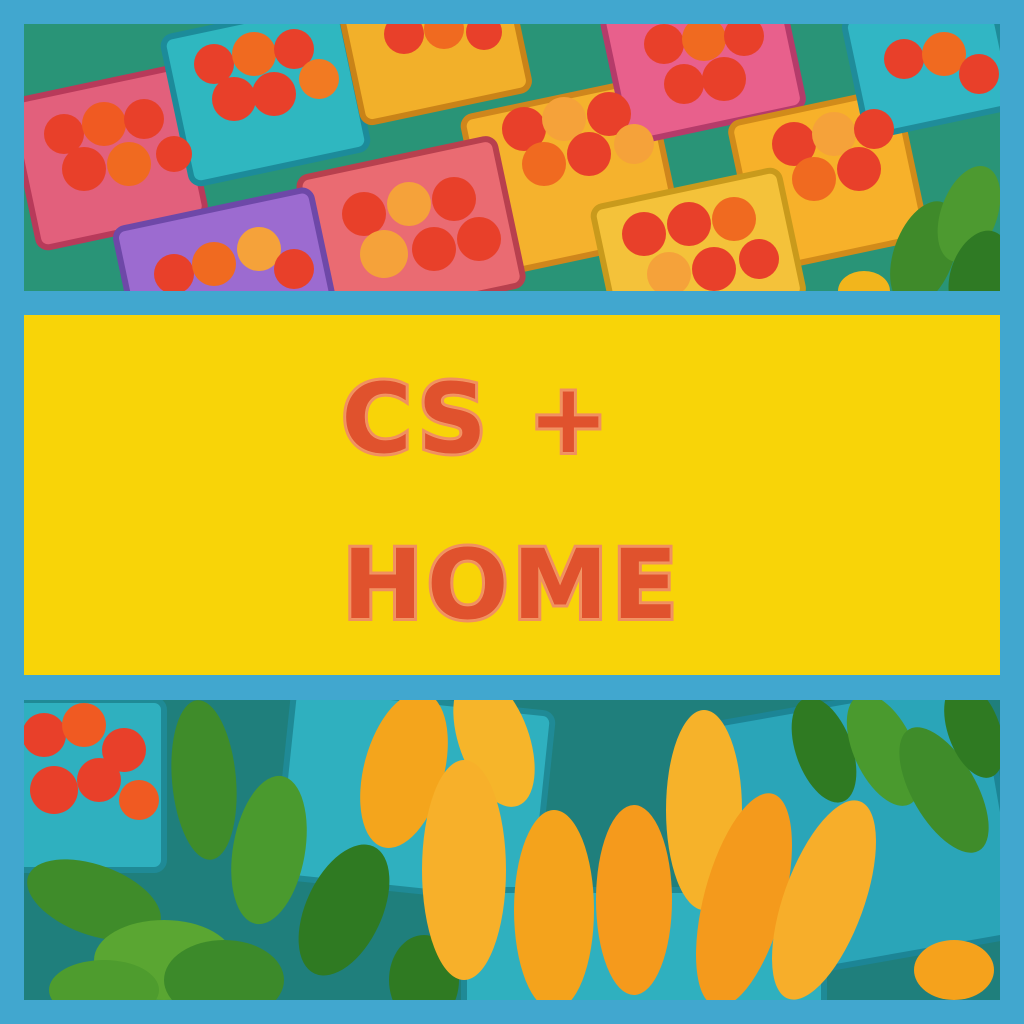  Describe the element at coordinates (510, 585) in the screenshot. I see `title-line-home: HOME` at that location.